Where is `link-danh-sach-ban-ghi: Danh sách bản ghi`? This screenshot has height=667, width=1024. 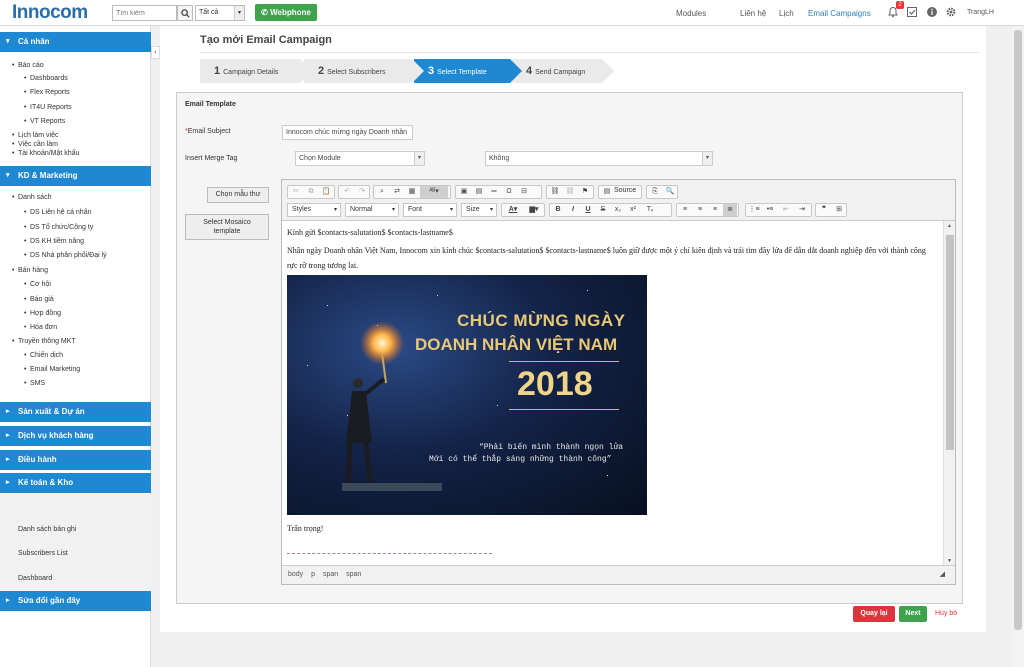 link-danh-sach-ban-ghi: Danh sách bản ghi is located at coordinates (47, 529).